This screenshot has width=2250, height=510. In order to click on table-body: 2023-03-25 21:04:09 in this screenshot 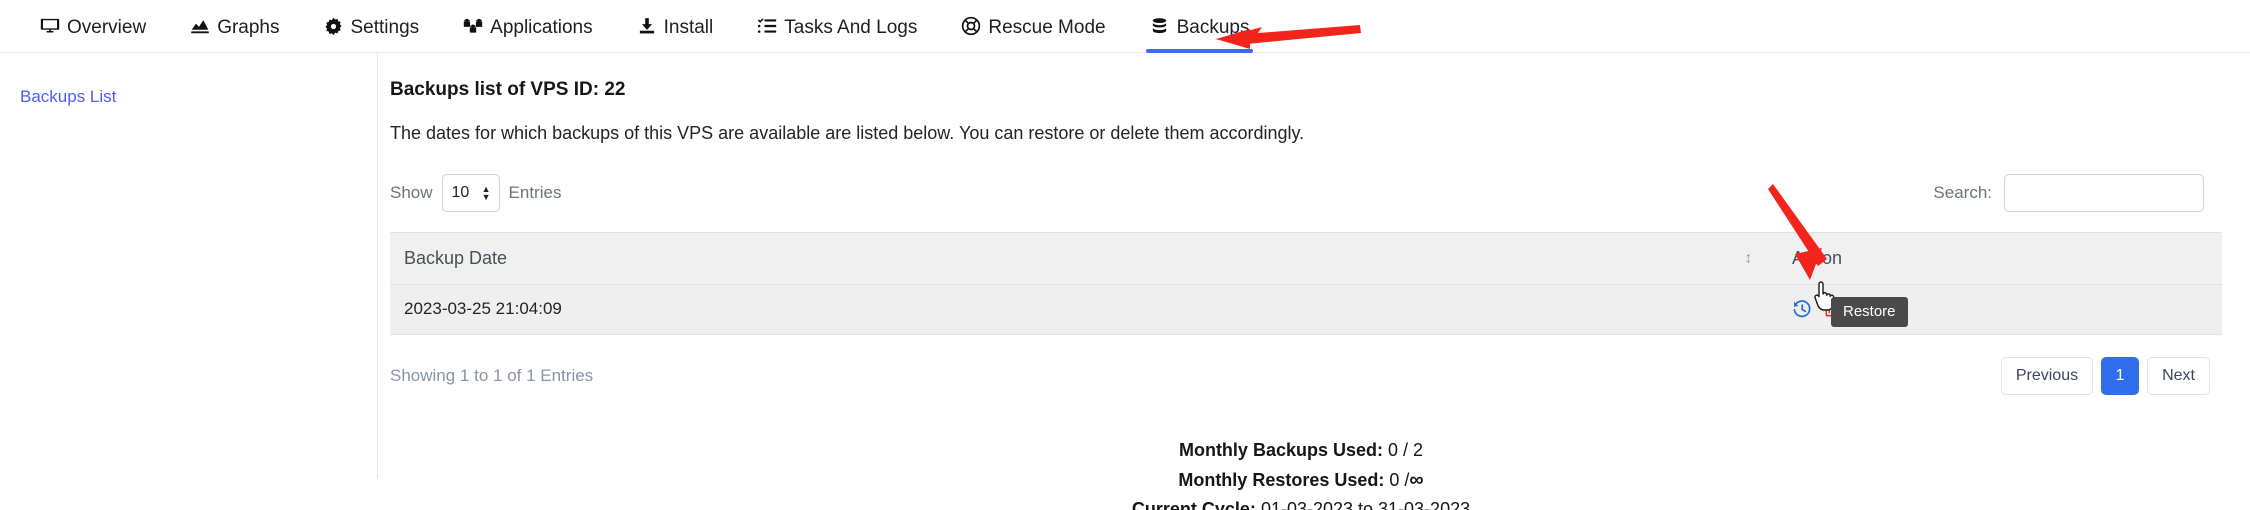, I will do `click(1306, 309)`.